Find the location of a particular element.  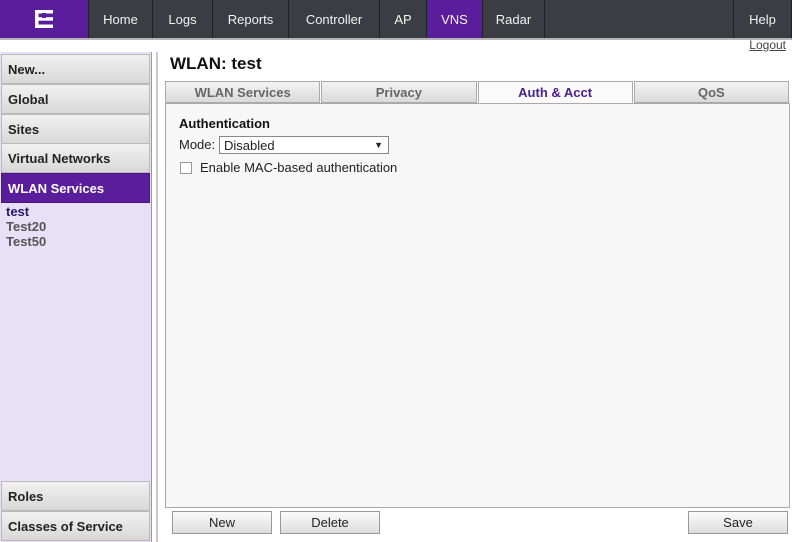

nav-spacer is located at coordinates (639, 19).